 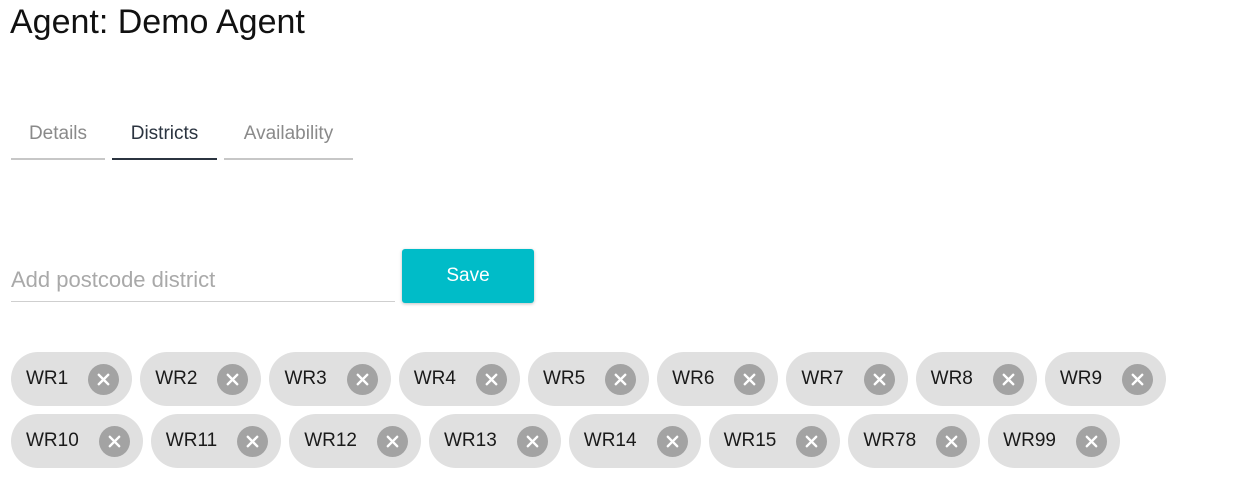 I want to click on district-chip-label: WR8, so click(x=951, y=378).